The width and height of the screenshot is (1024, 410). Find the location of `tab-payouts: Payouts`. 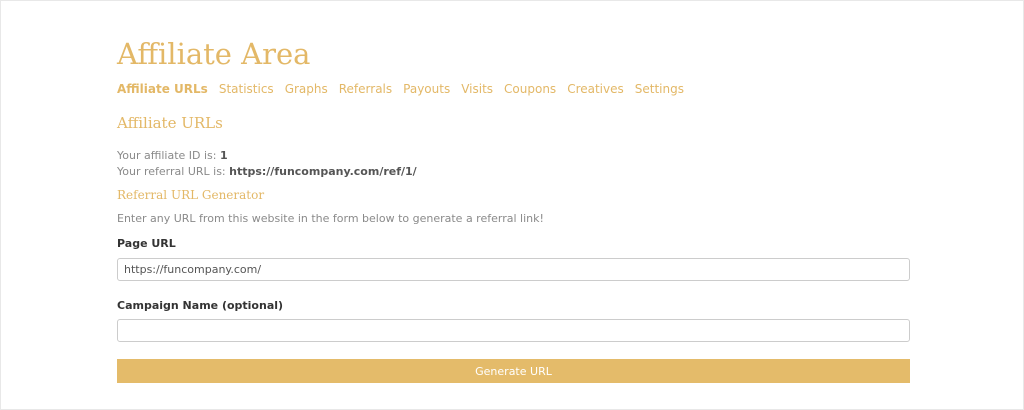

tab-payouts: Payouts is located at coordinates (426, 89).